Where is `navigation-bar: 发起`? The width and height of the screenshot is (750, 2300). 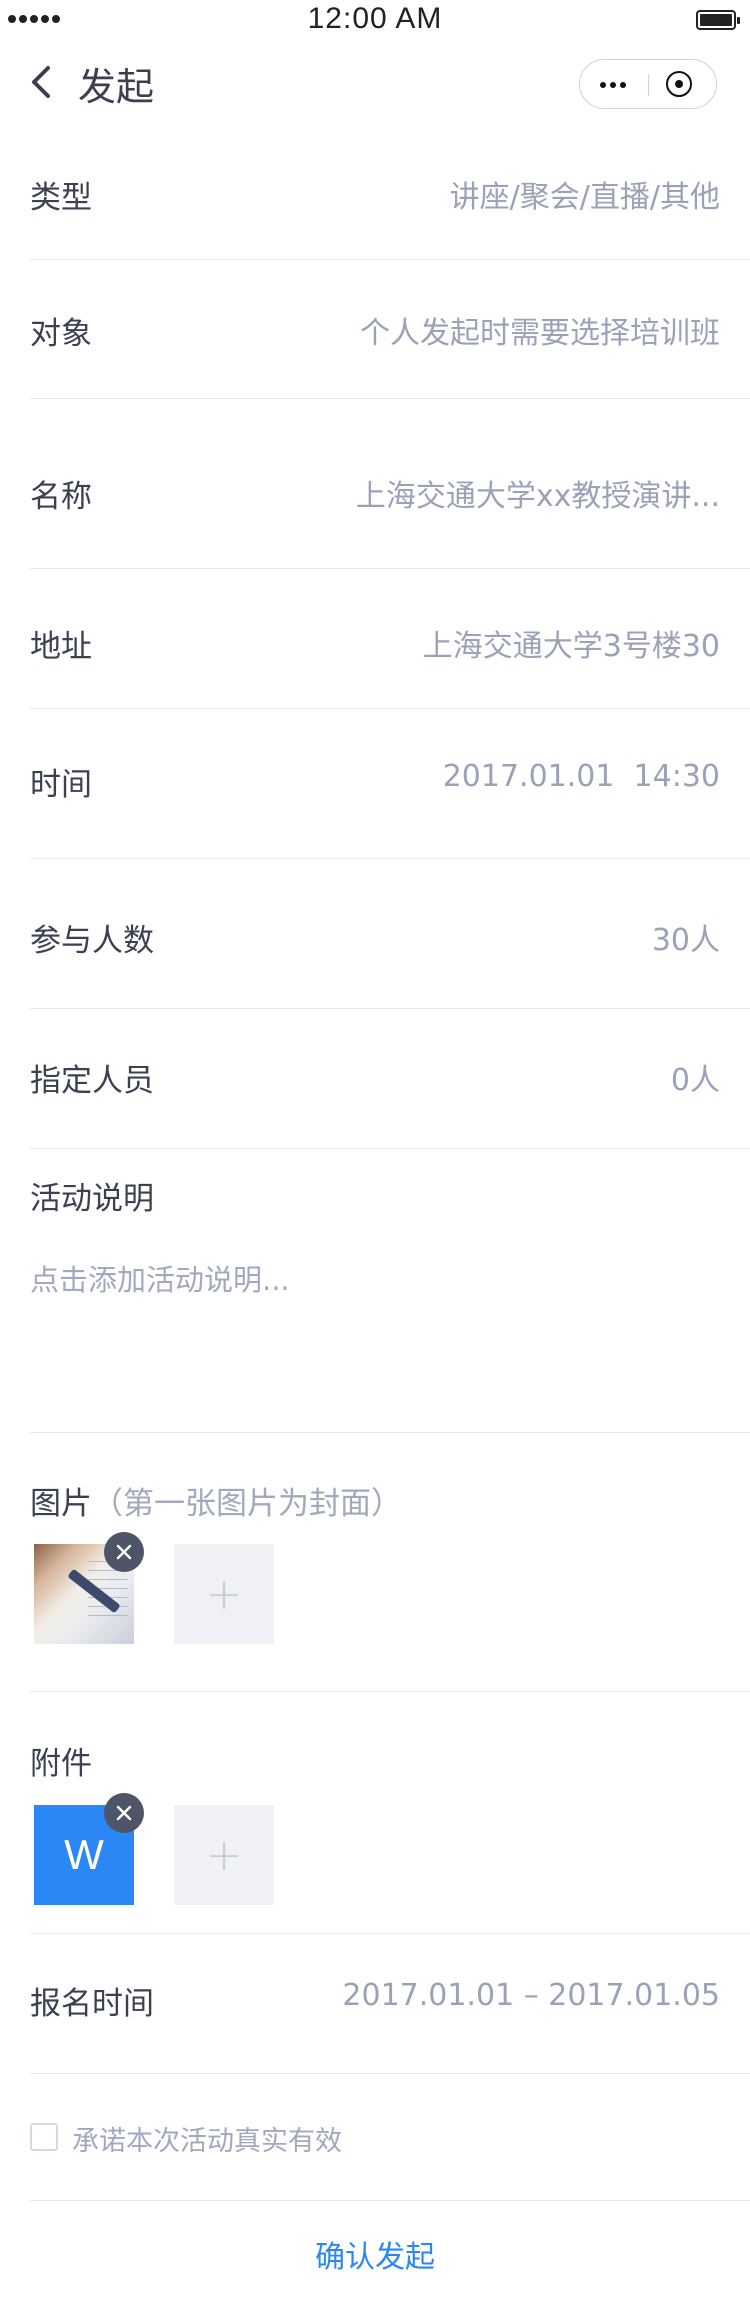
navigation-bar: 发起 is located at coordinates (375, 85).